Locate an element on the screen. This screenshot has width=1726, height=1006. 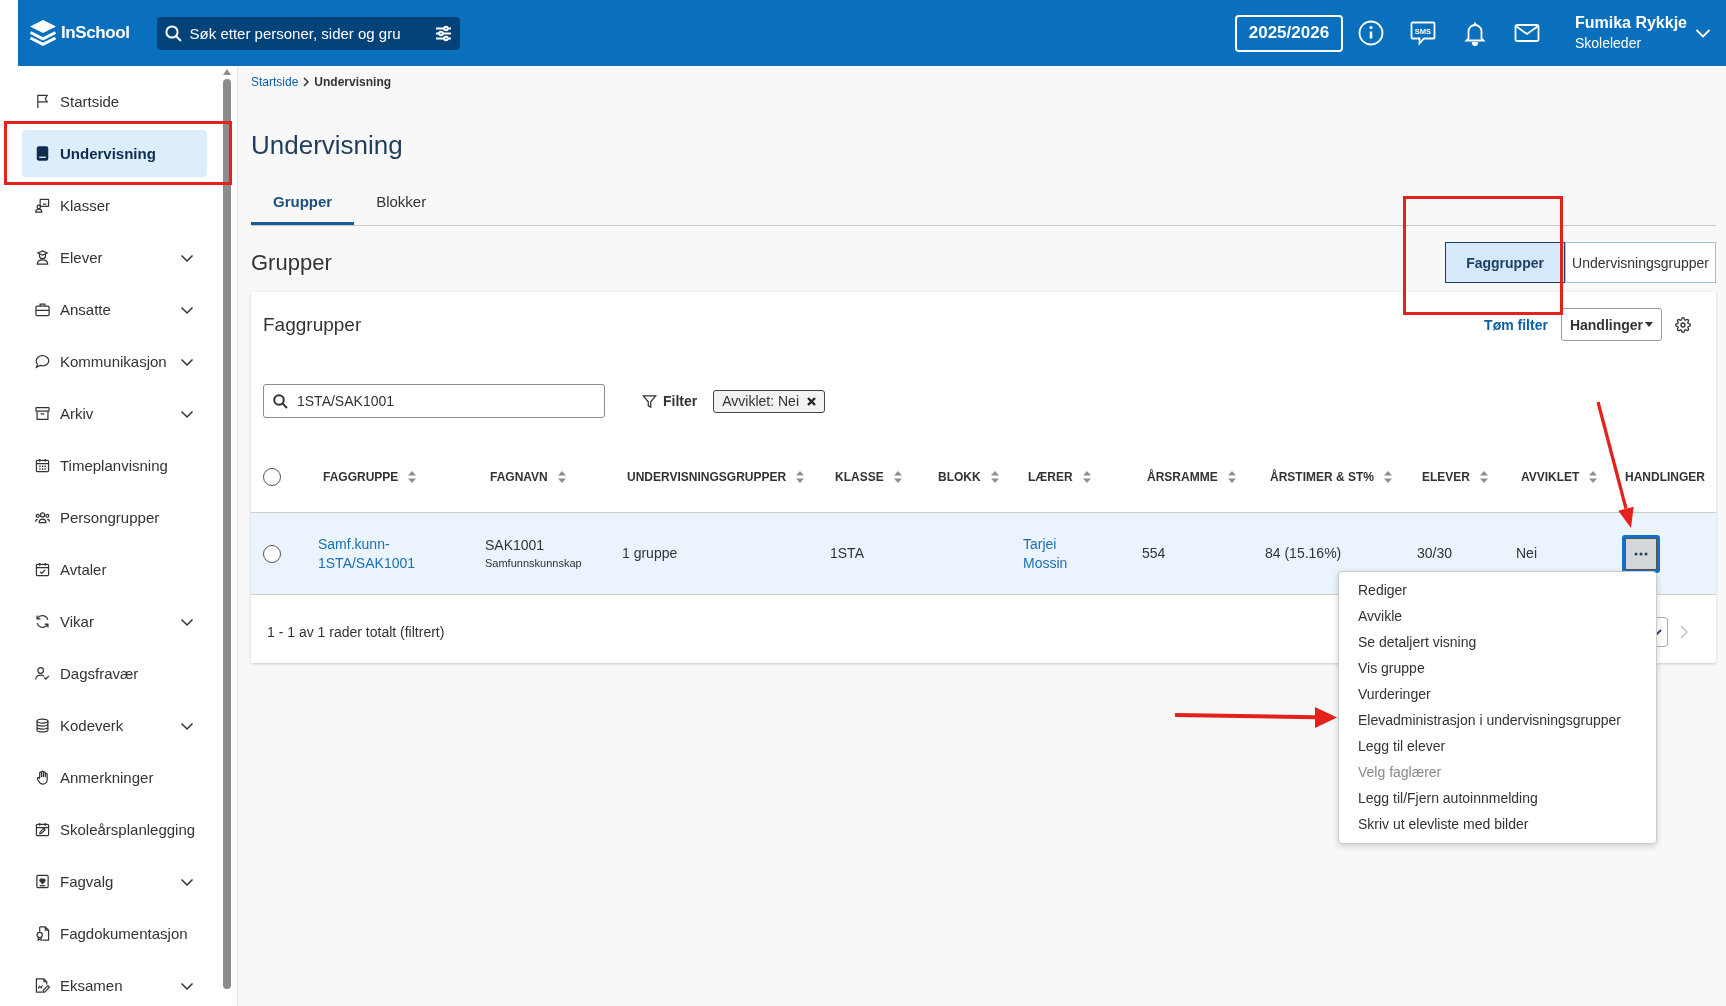
column-header: KLASSE is located at coordinates (869, 477).